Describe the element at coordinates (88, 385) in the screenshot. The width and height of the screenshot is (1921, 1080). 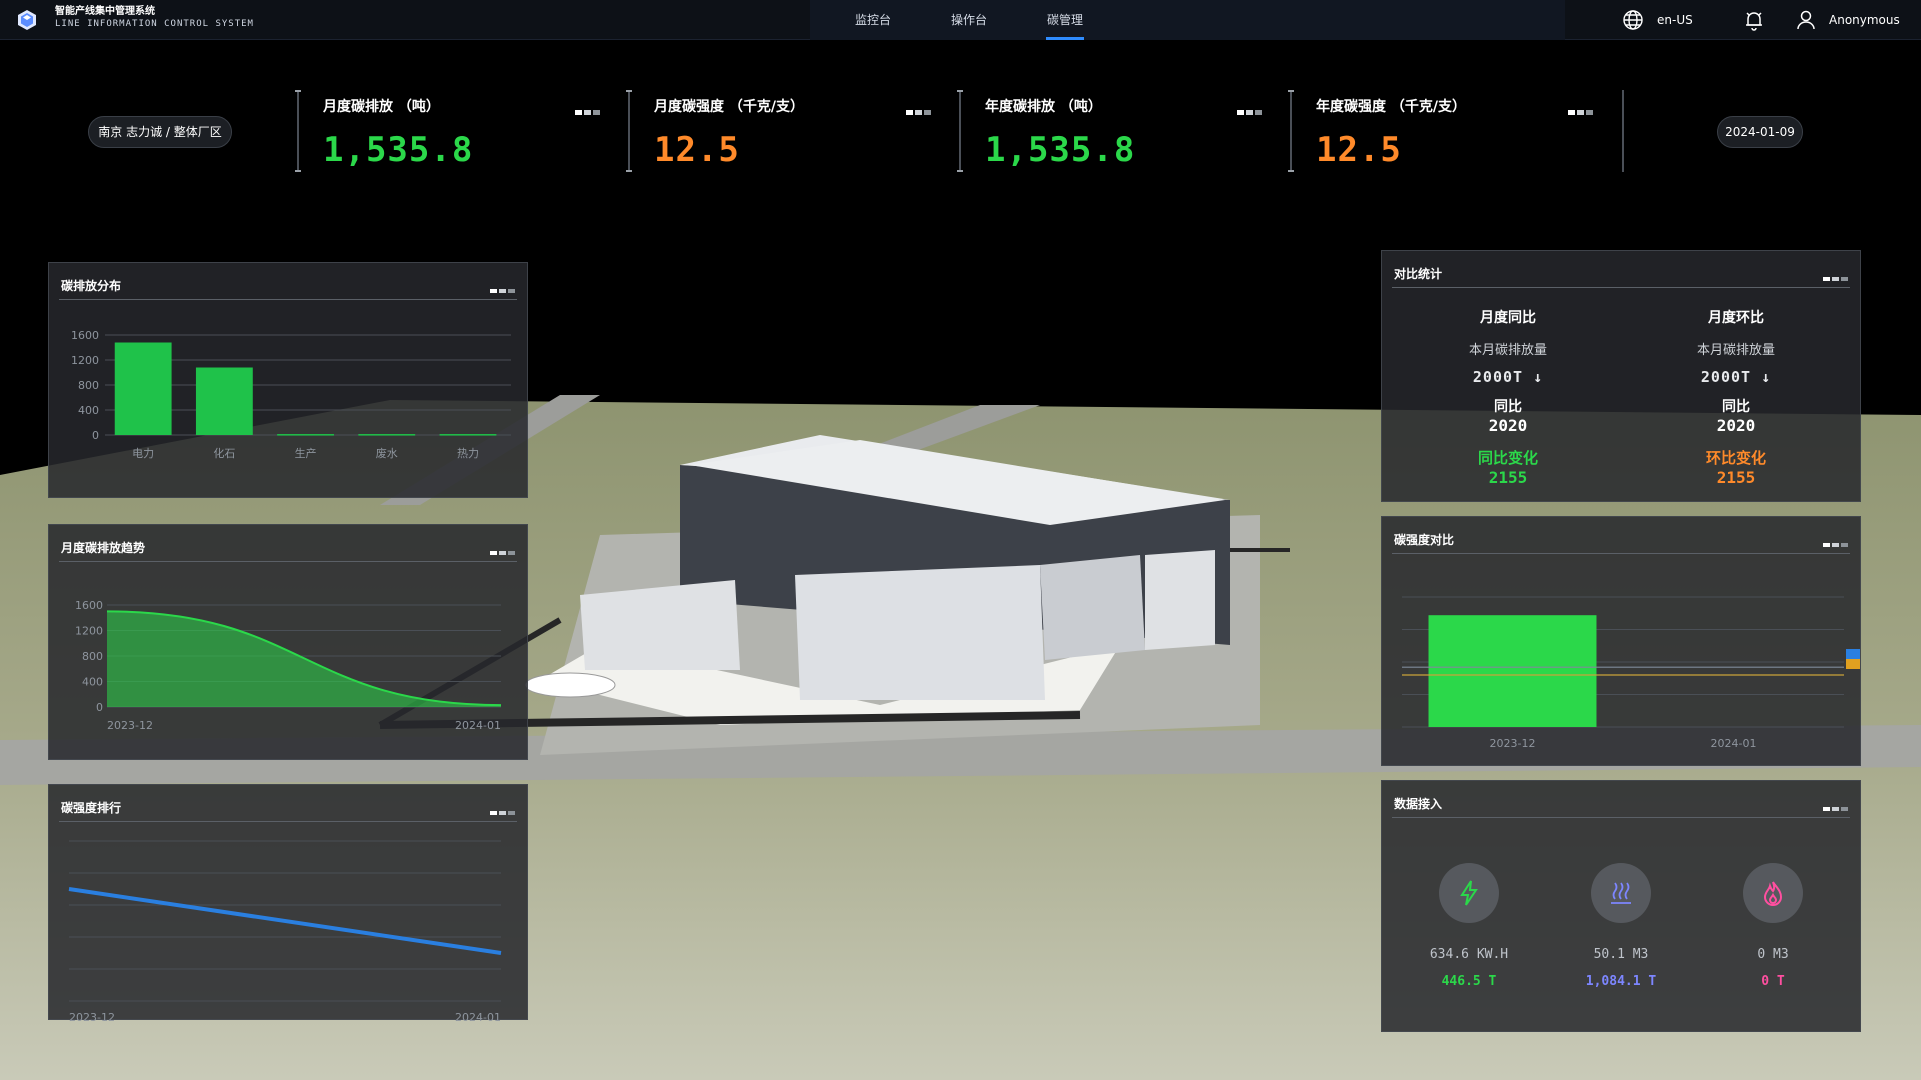
I see `y-tick-label: 800` at that location.